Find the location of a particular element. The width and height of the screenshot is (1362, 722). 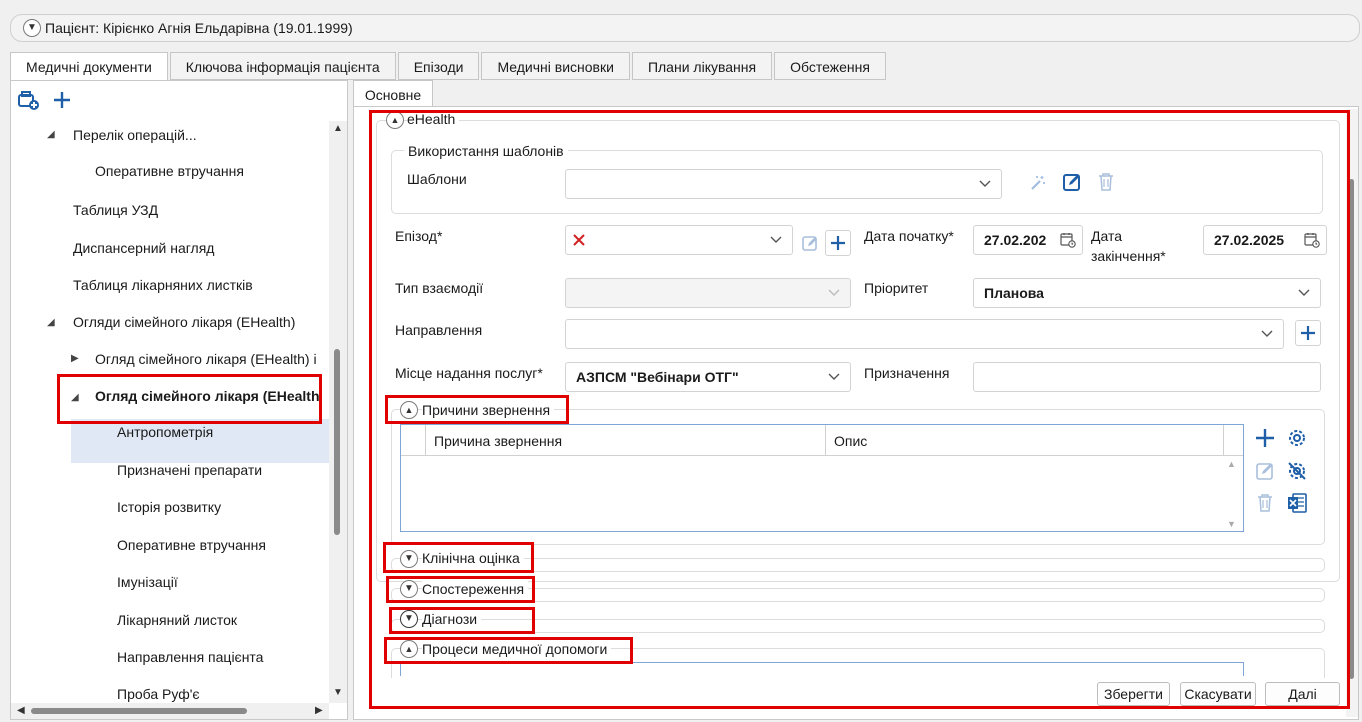

scroll-right-icon: ▶ is located at coordinates (319, 710).